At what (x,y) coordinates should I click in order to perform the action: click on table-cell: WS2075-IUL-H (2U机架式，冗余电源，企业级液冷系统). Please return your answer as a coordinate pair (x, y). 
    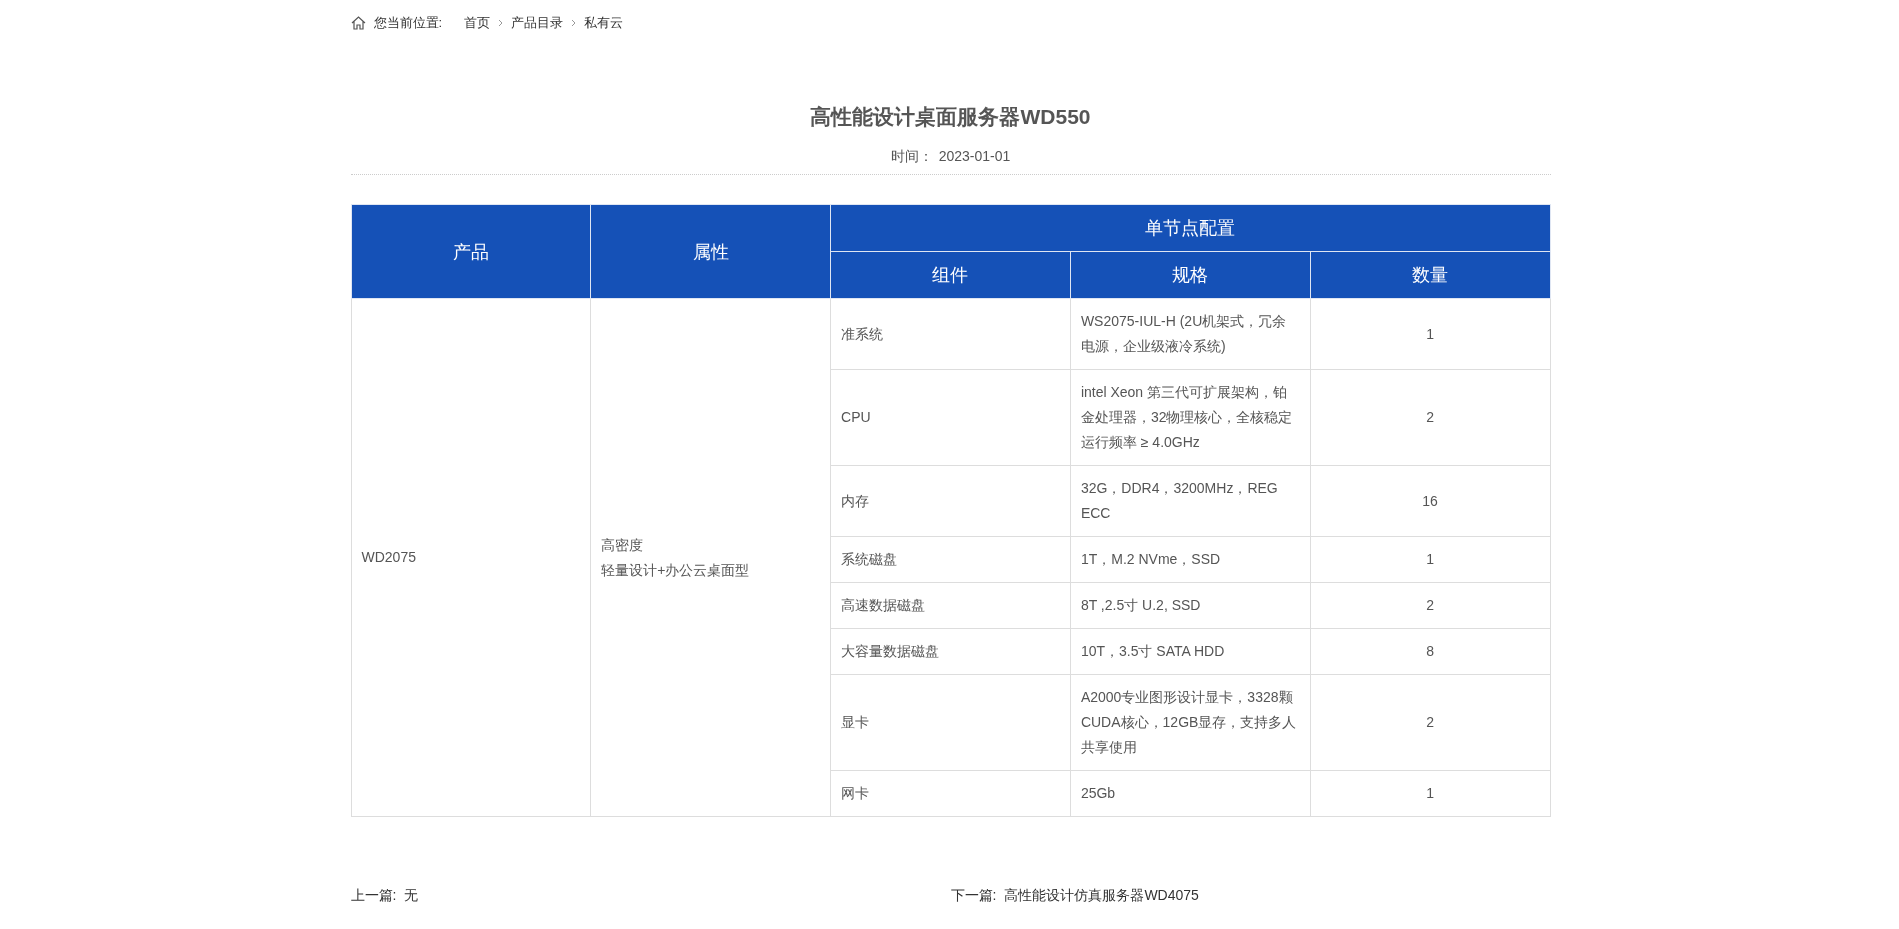
    Looking at the image, I should click on (1190, 334).